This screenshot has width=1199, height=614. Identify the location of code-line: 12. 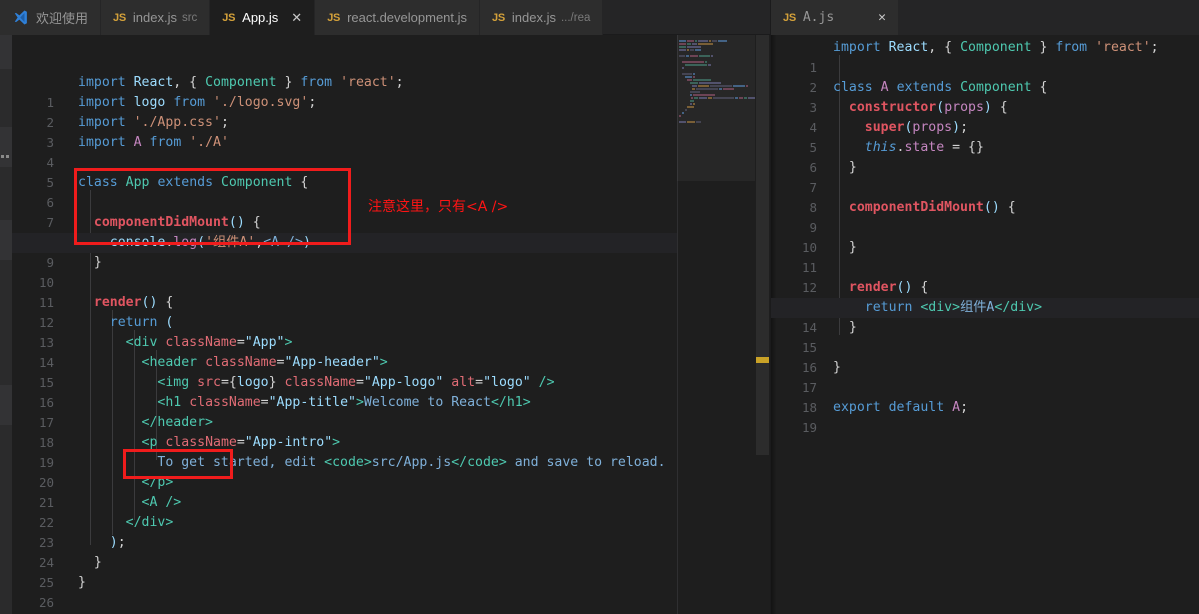
(985, 276).